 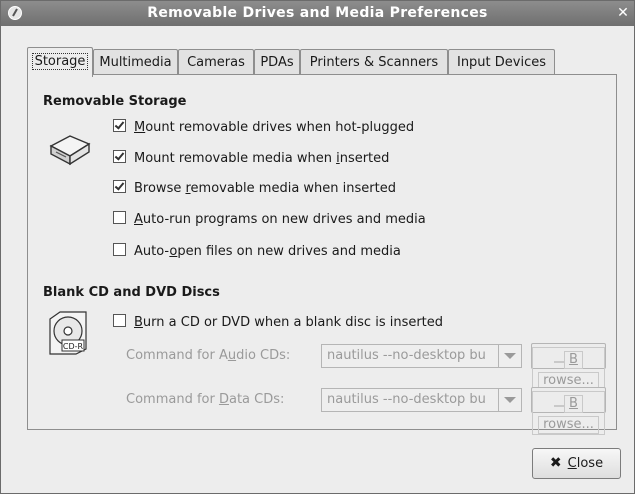 What do you see at coordinates (119, 125) in the screenshot?
I see `mount-drives-checkbox` at bounding box center [119, 125].